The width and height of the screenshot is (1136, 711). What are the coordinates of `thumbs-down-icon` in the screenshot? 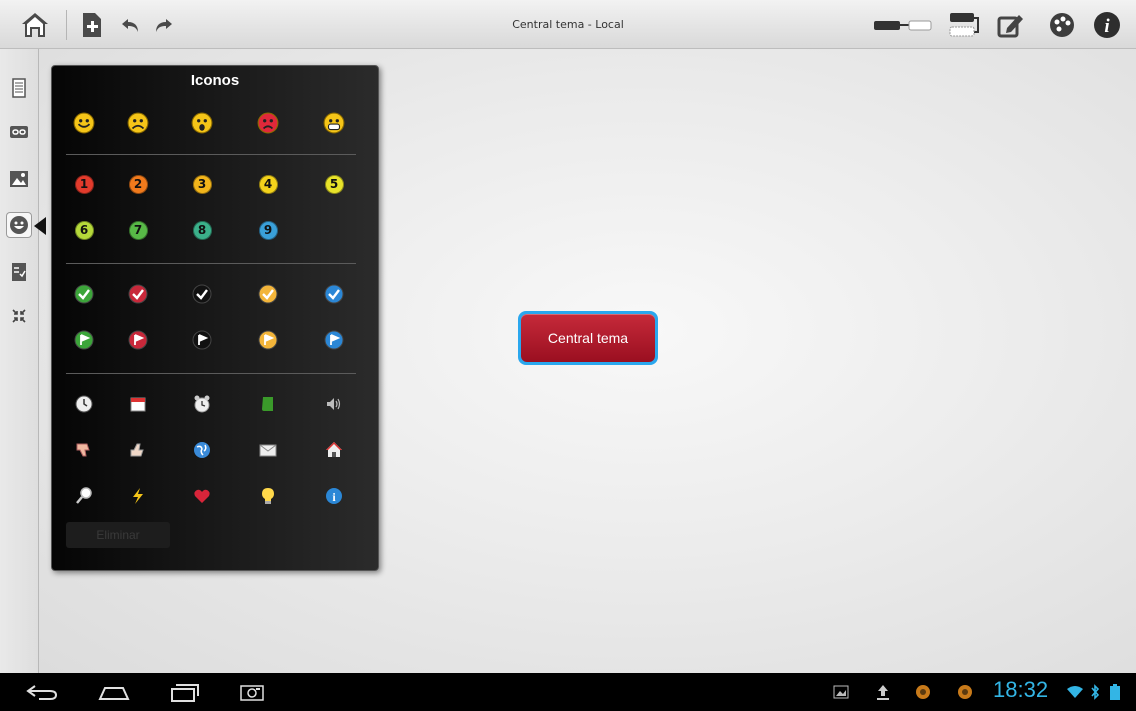 It's located at (84, 450).